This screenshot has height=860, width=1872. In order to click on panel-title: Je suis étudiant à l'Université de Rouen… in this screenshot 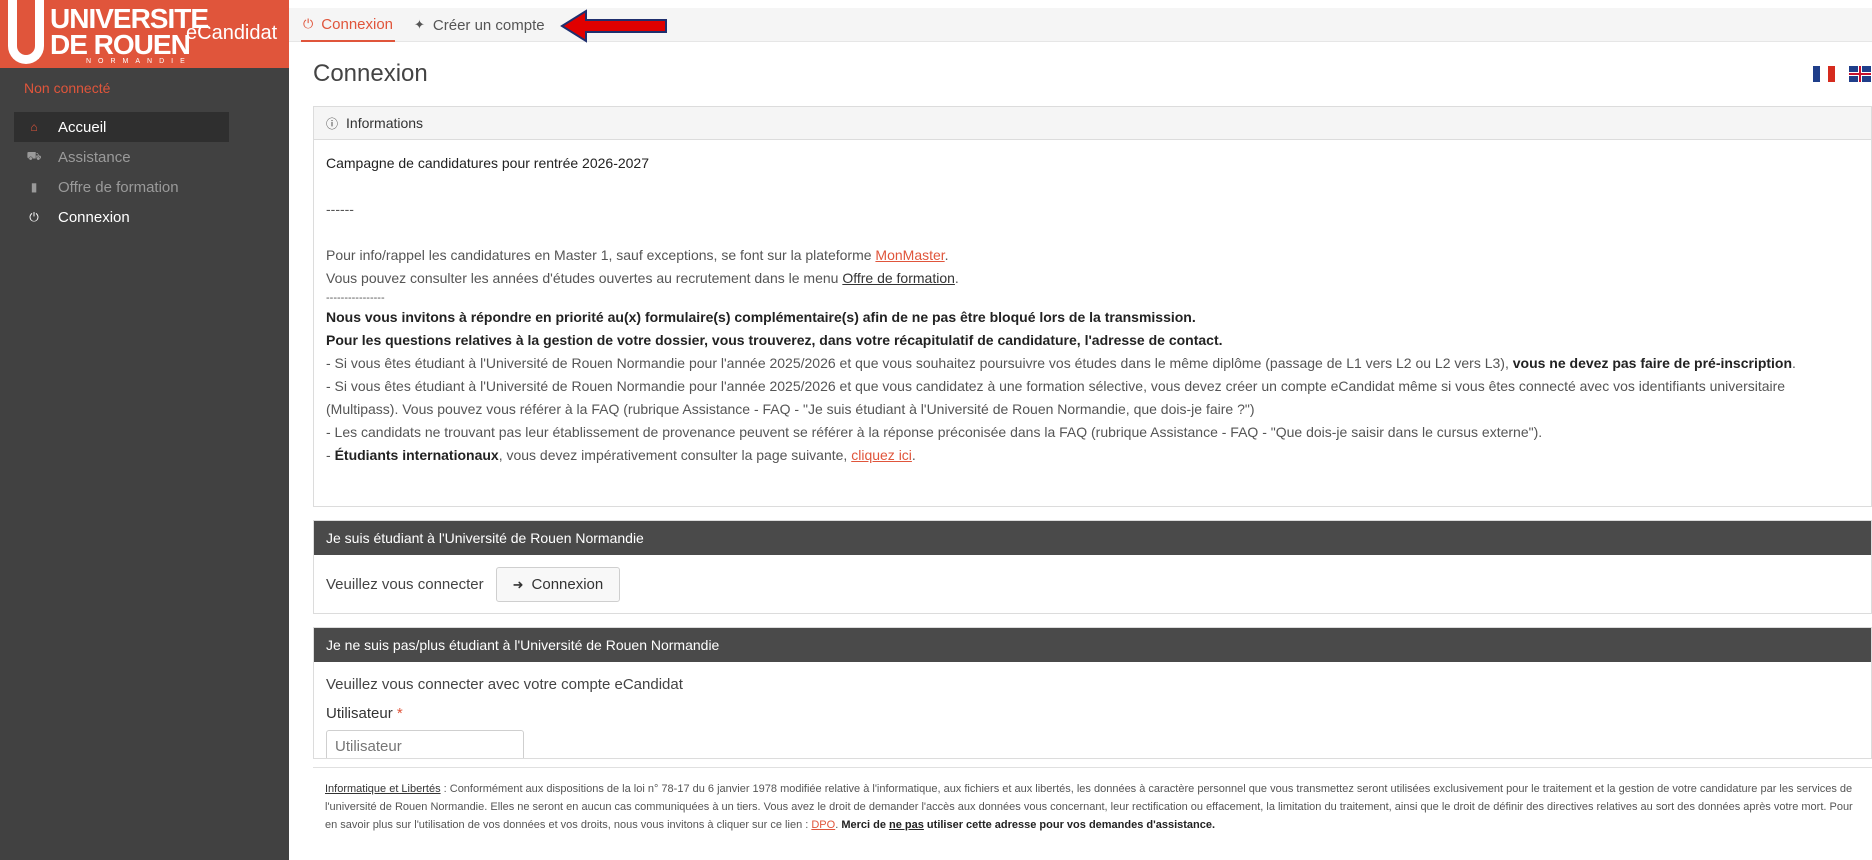, I will do `click(1092, 538)`.